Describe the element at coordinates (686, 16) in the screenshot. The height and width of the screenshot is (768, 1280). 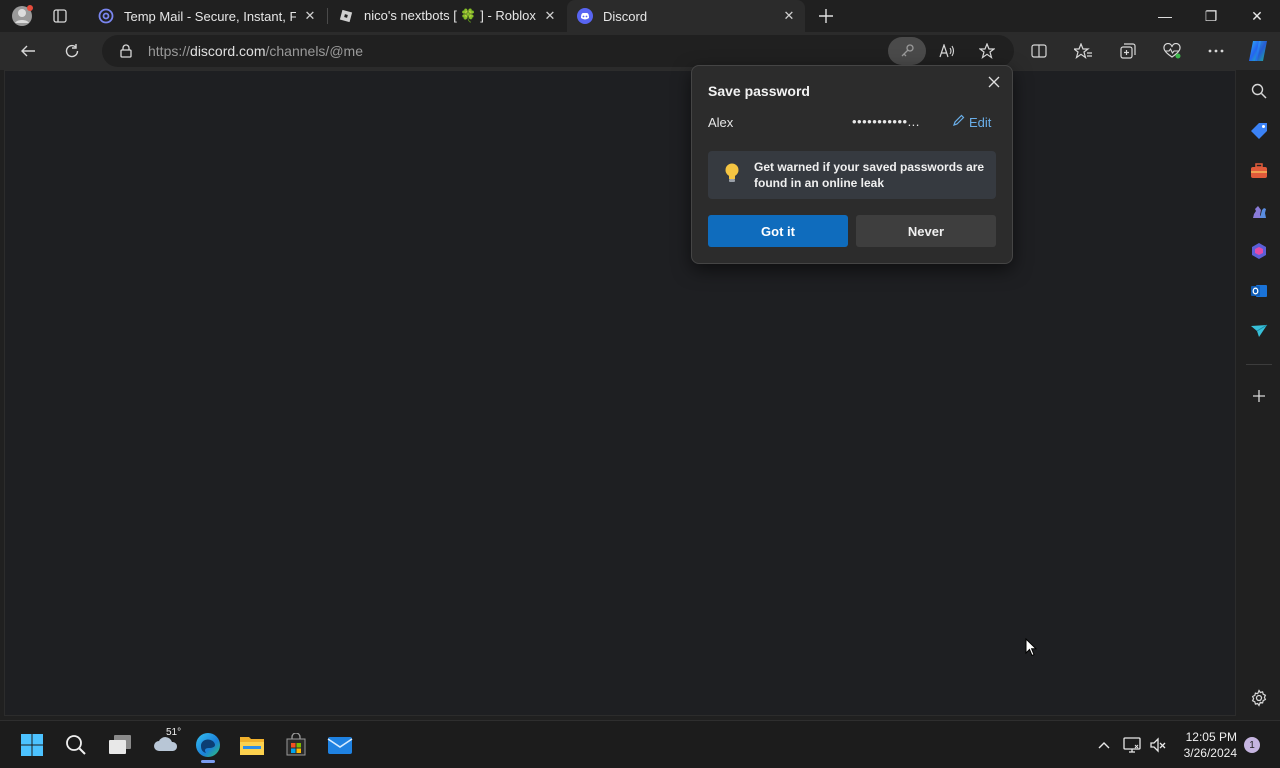
I see `tab-discord: Discord ✕` at that location.